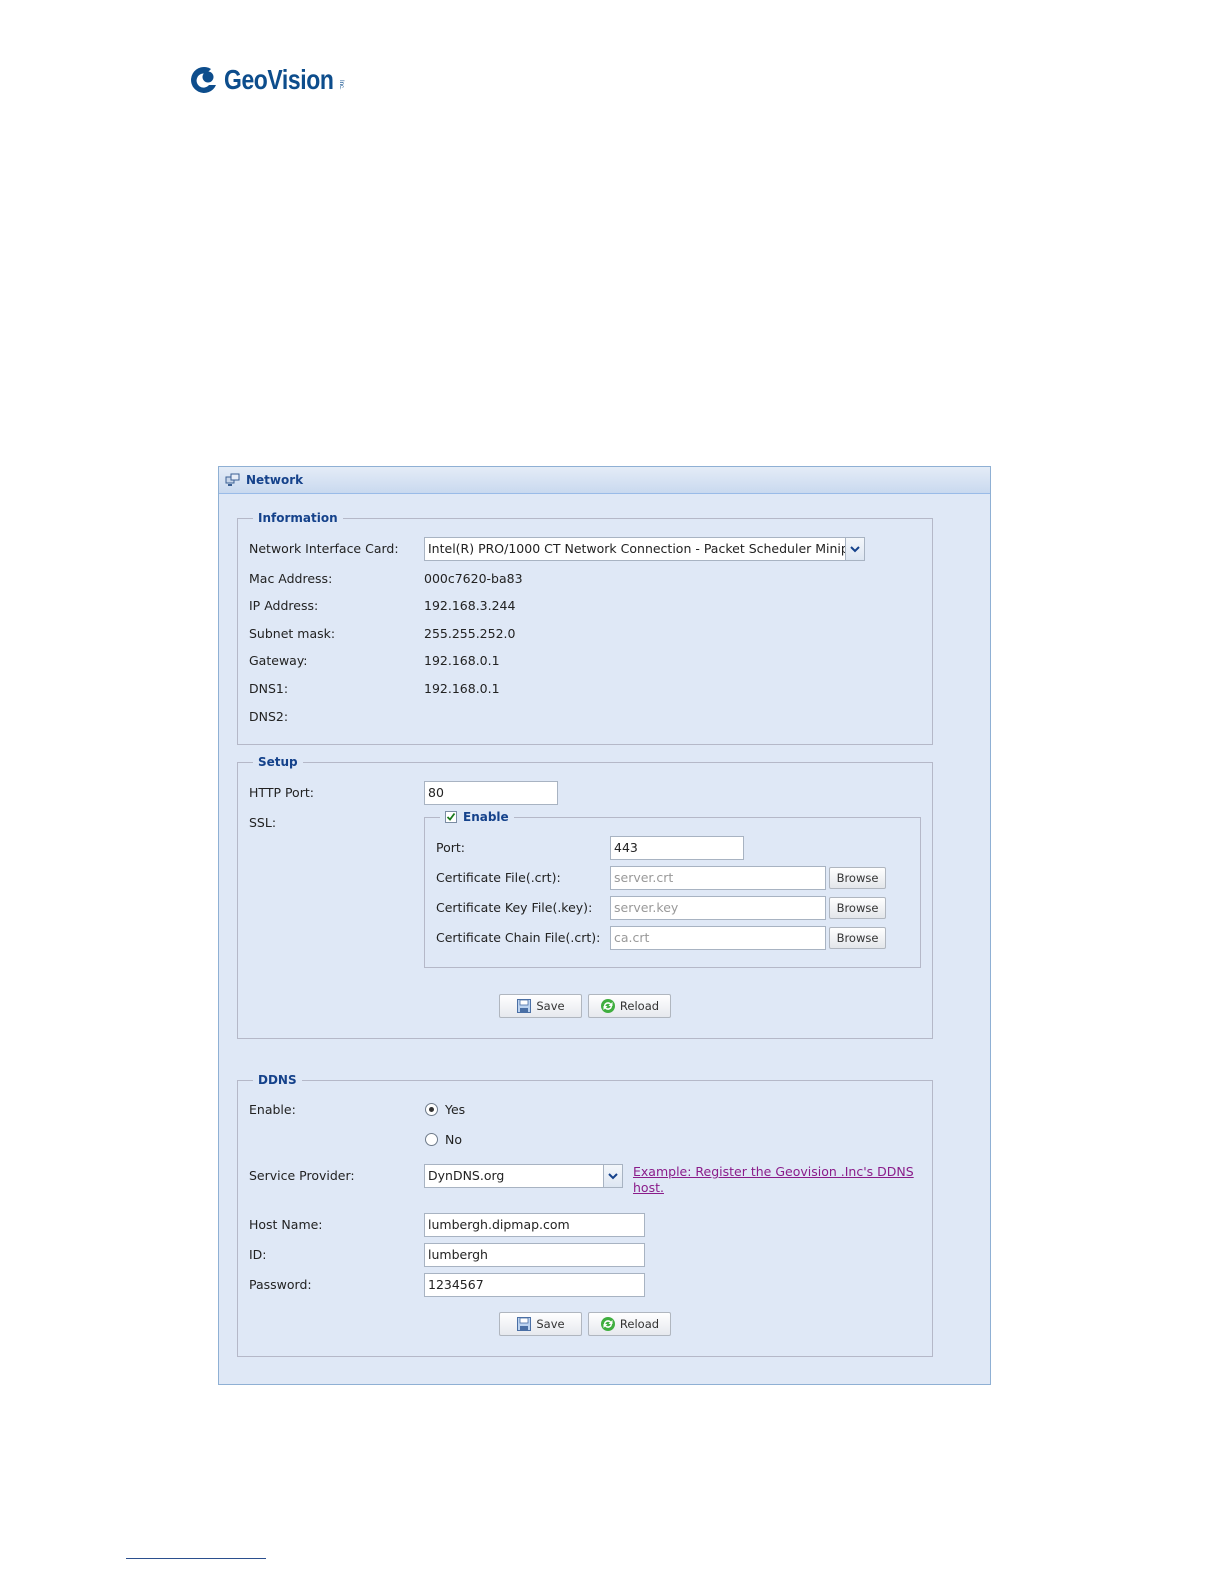 Image resolution: width=1224 pixels, height=1584 pixels. Describe the element at coordinates (269, 716) in the screenshot. I see `dns2-label: DNS2:` at that location.